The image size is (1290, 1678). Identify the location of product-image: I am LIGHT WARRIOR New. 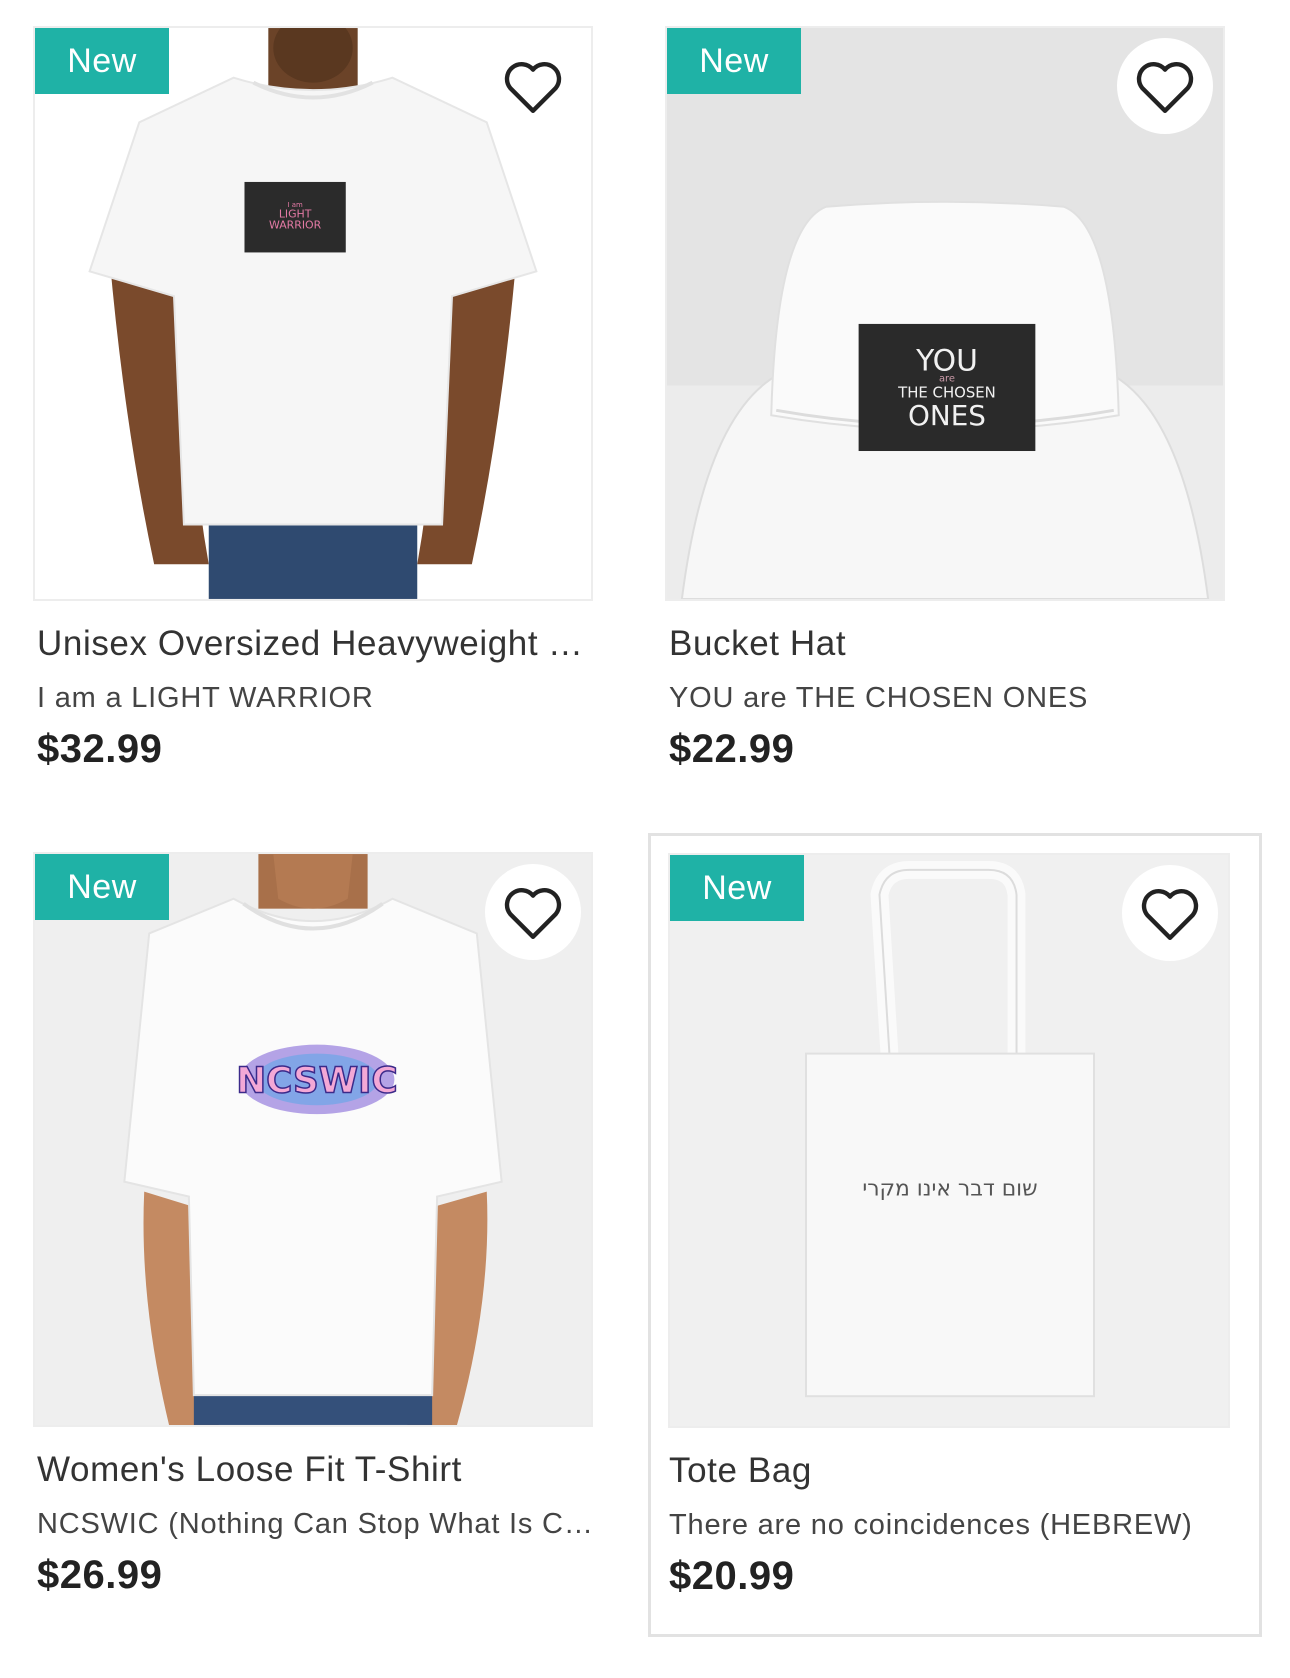
(313, 313).